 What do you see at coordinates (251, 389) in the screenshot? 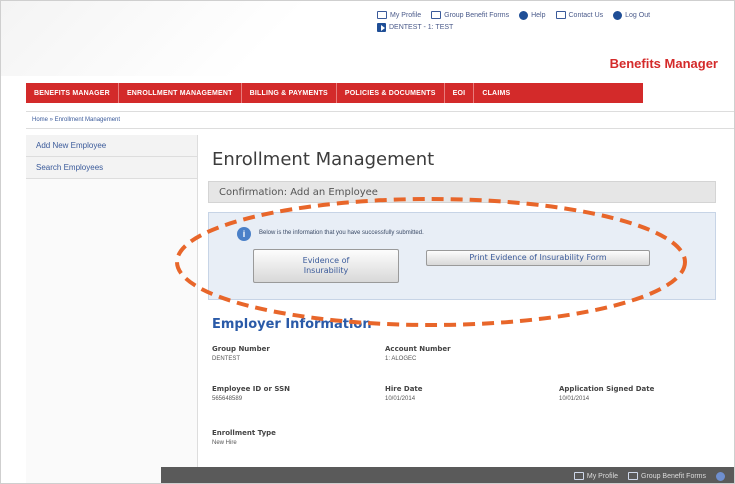
I see `field-label: Employee ID or SSN` at bounding box center [251, 389].